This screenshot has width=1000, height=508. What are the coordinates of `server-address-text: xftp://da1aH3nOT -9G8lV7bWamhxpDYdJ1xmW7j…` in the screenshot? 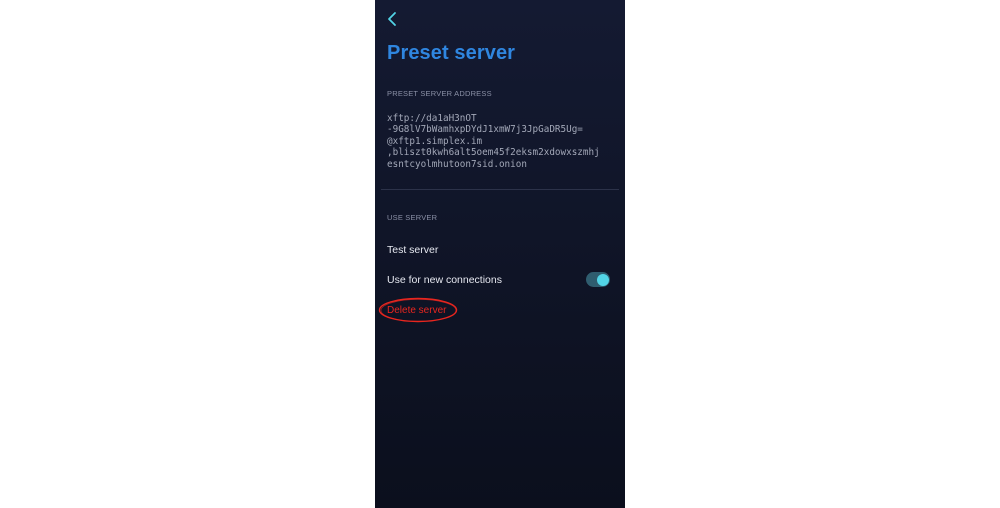 It's located at (502, 141).